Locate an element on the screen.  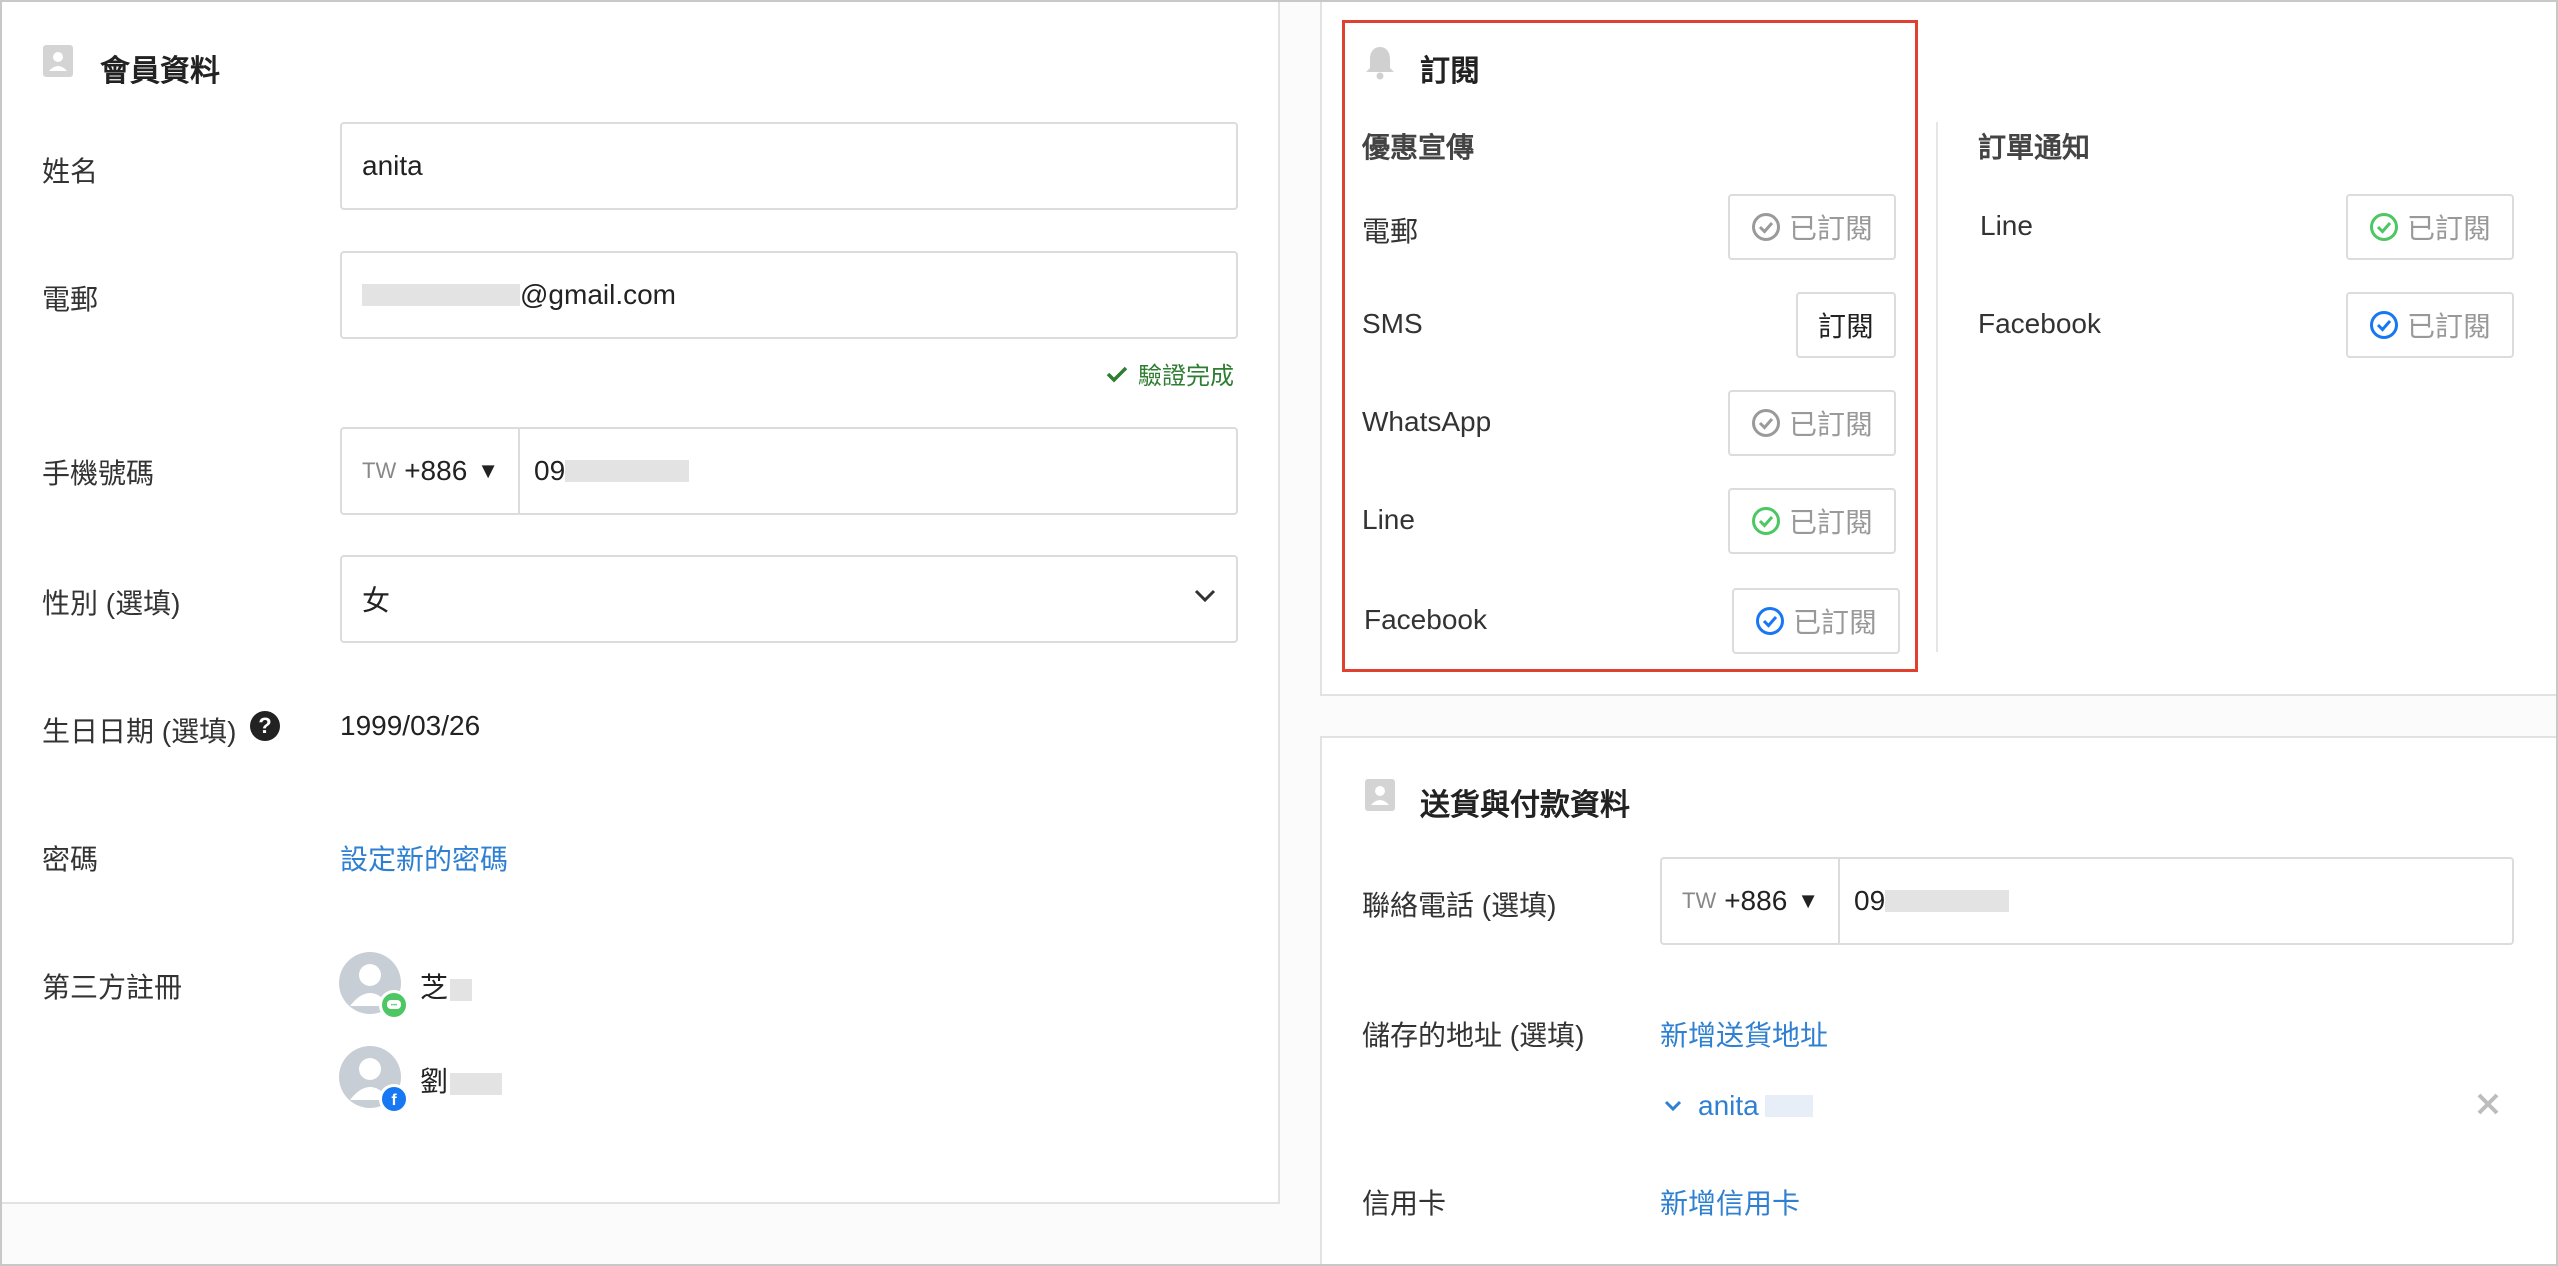
third-party-label: 第三方註冊 is located at coordinates (112, 987).